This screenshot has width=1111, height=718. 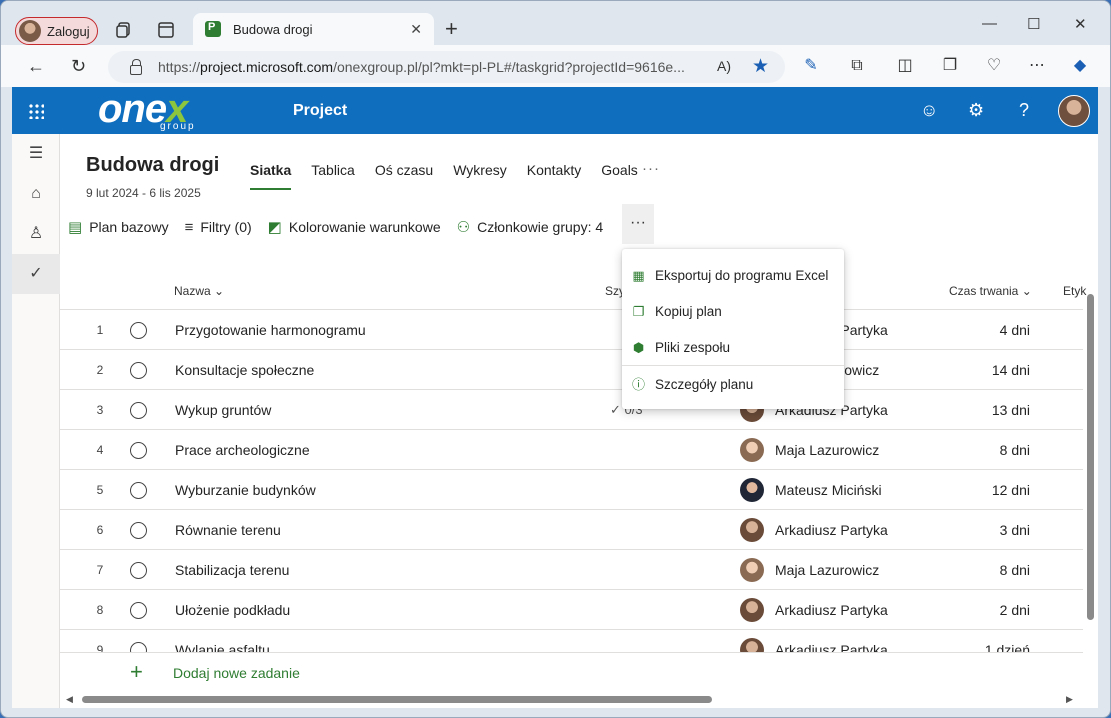 What do you see at coordinates (218, 227) in the screenshot?
I see `filters-button: ≡ Filtry (0)` at bounding box center [218, 227].